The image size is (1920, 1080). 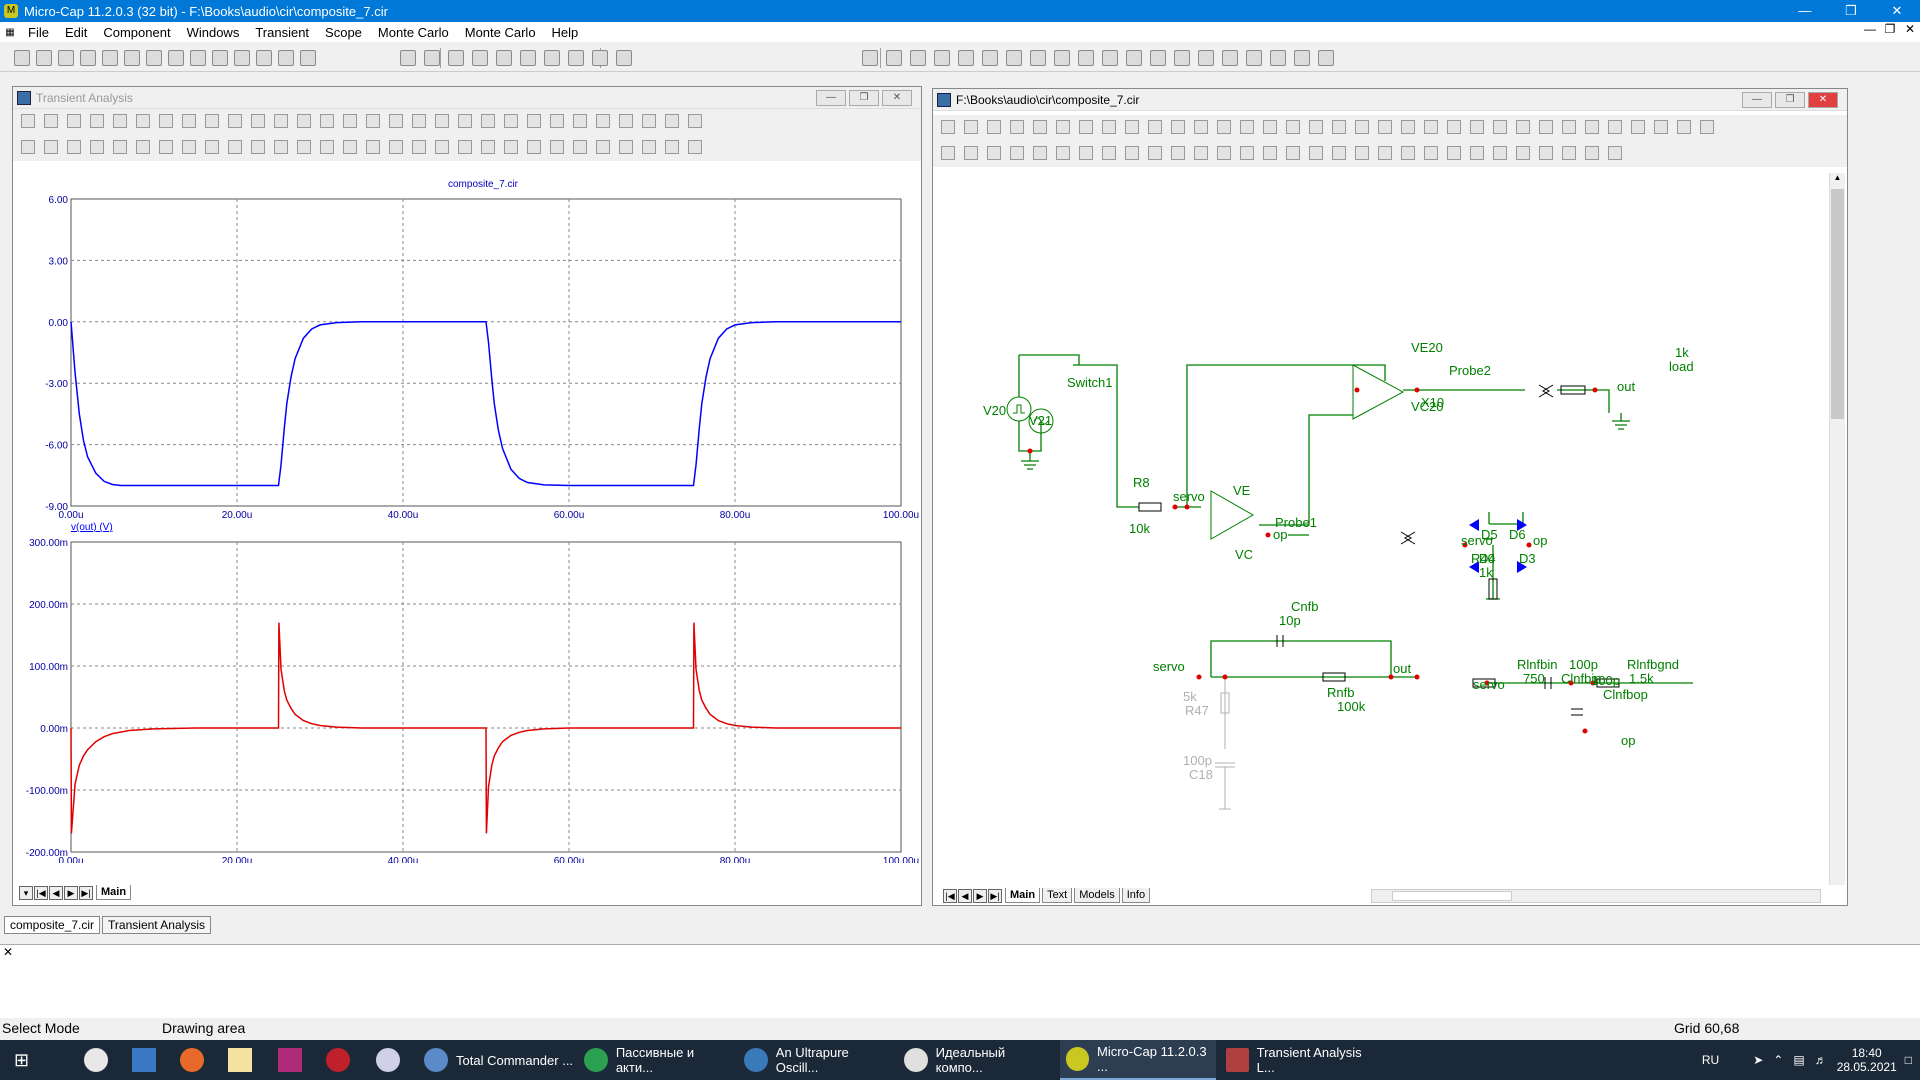 What do you see at coordinates (1596, 896) in the screenshot?
I see `schematic-hscroll` at bounding box center [1596, 896].